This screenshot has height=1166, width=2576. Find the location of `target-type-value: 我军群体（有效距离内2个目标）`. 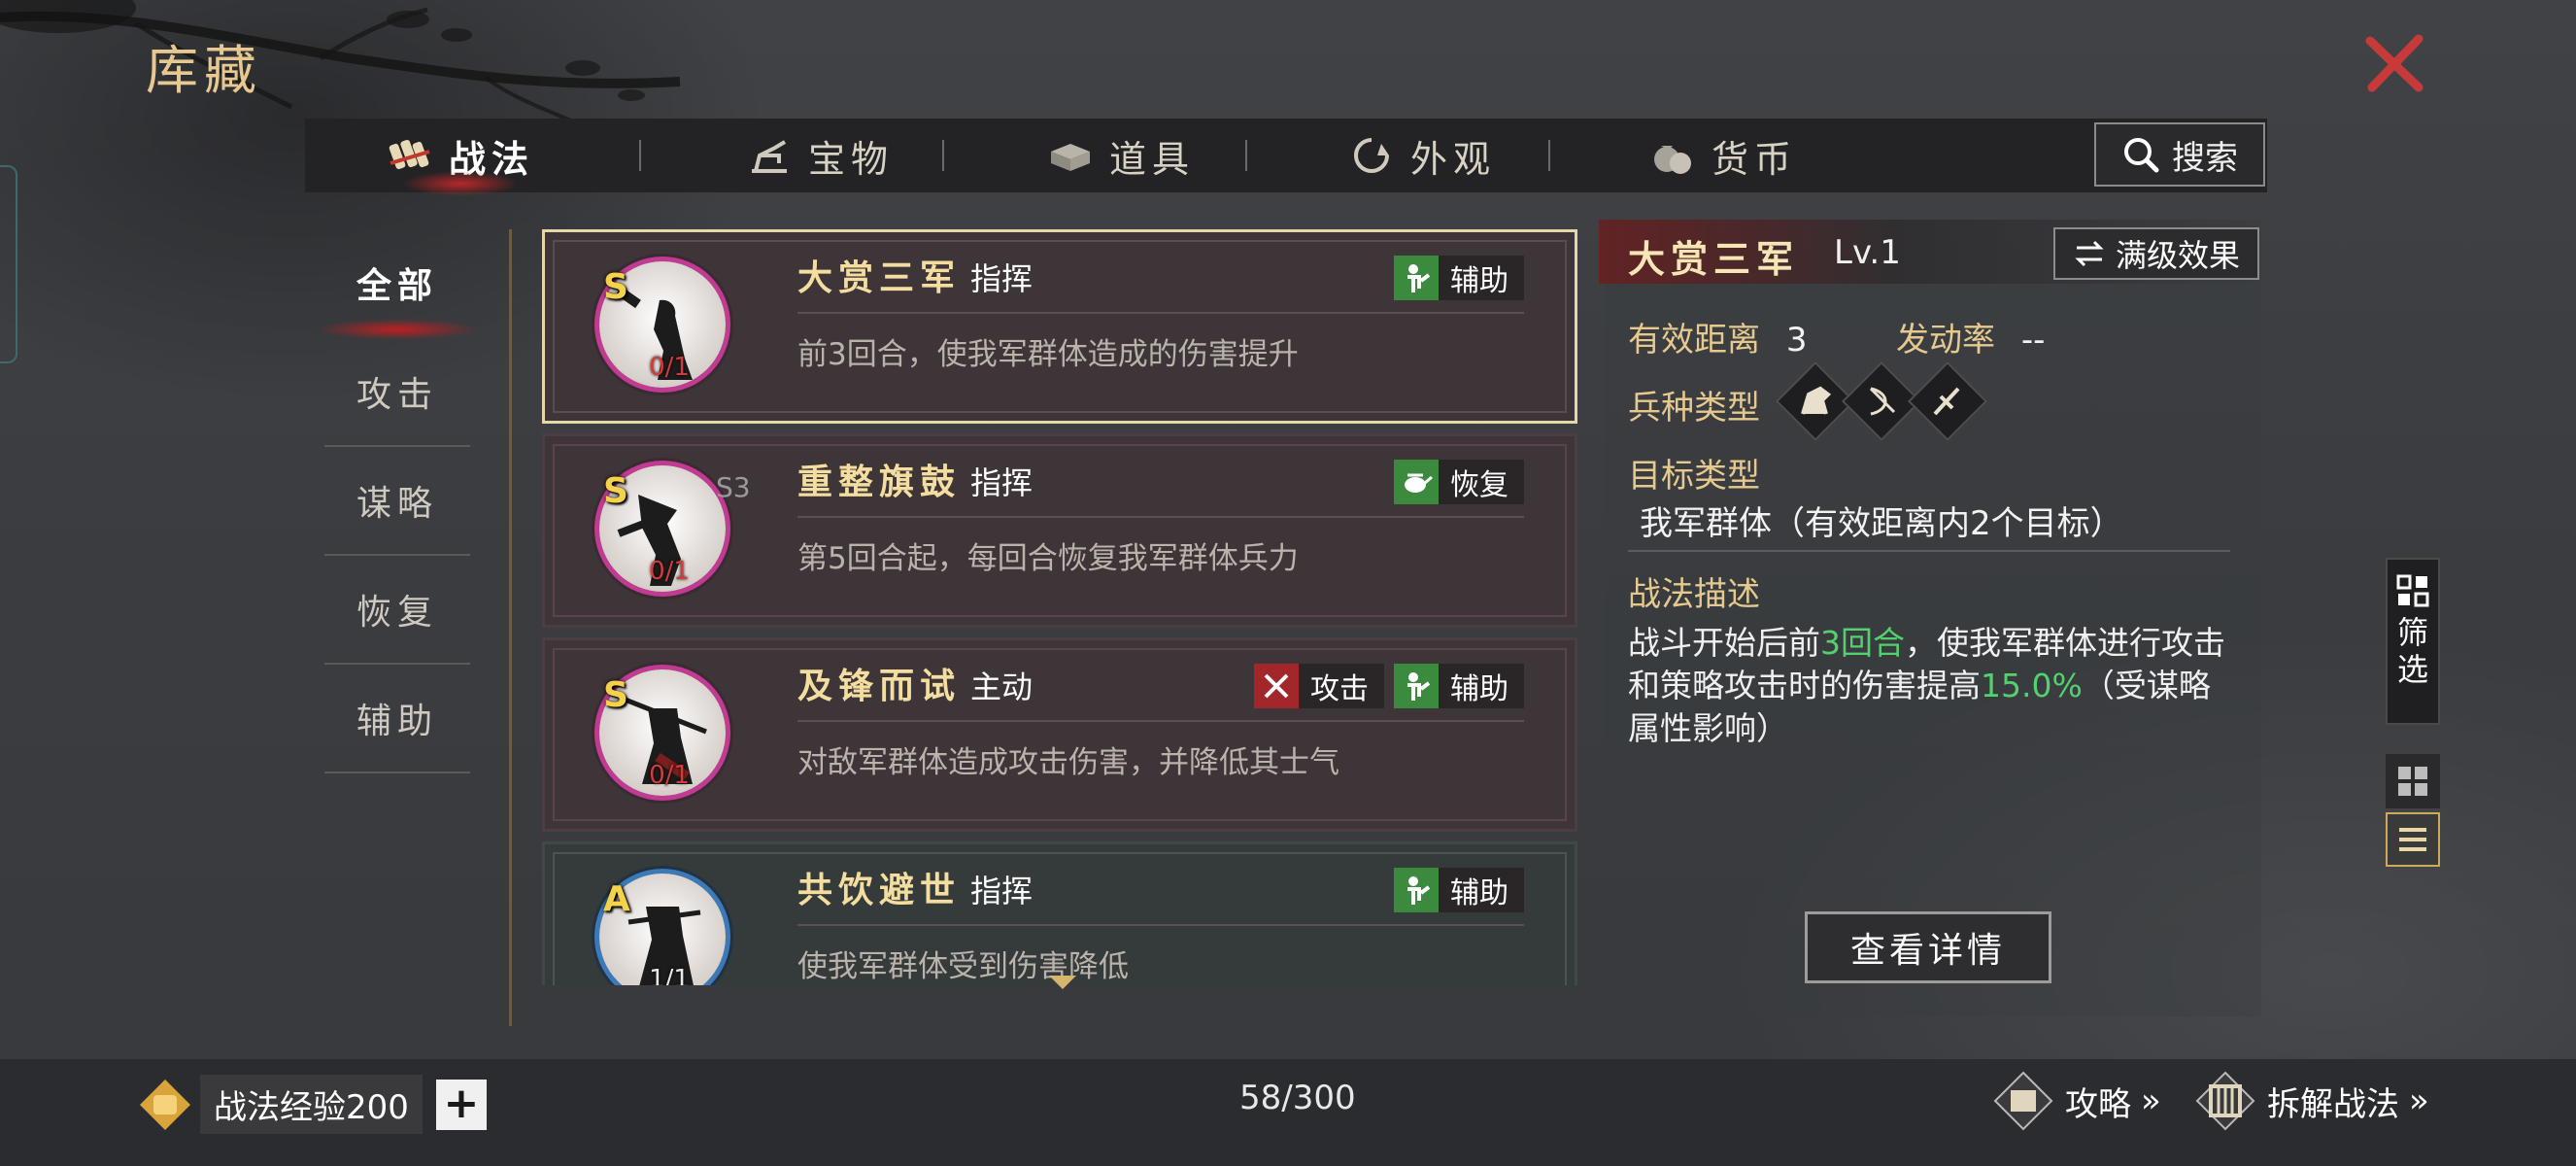

target-type-value: 我军群体（有效距离内2个目标） is located at coordinates (1881, 523).